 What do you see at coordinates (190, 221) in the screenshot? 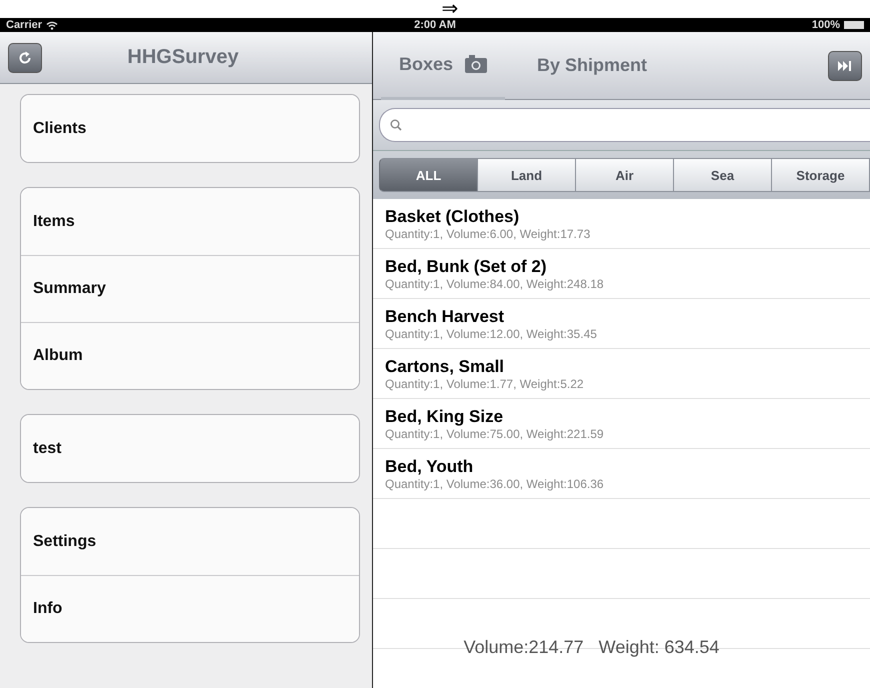
I see `menu-item: Items` at bounding box center [190, 221].